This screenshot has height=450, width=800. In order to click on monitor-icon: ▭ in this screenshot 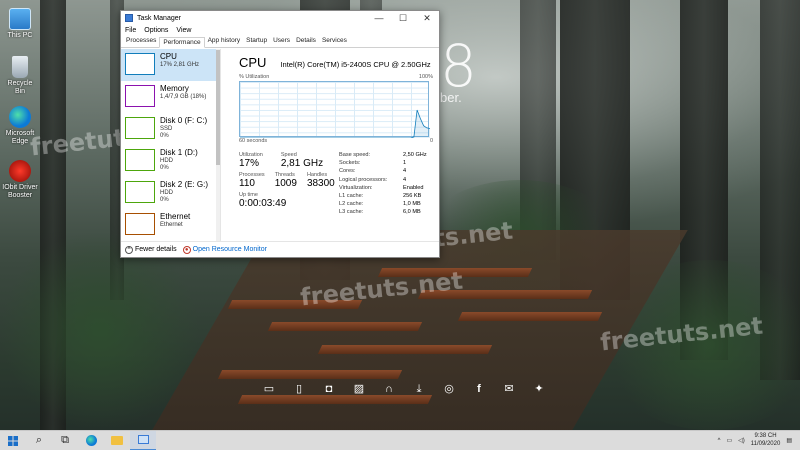, I will do `click(269, 389)`.